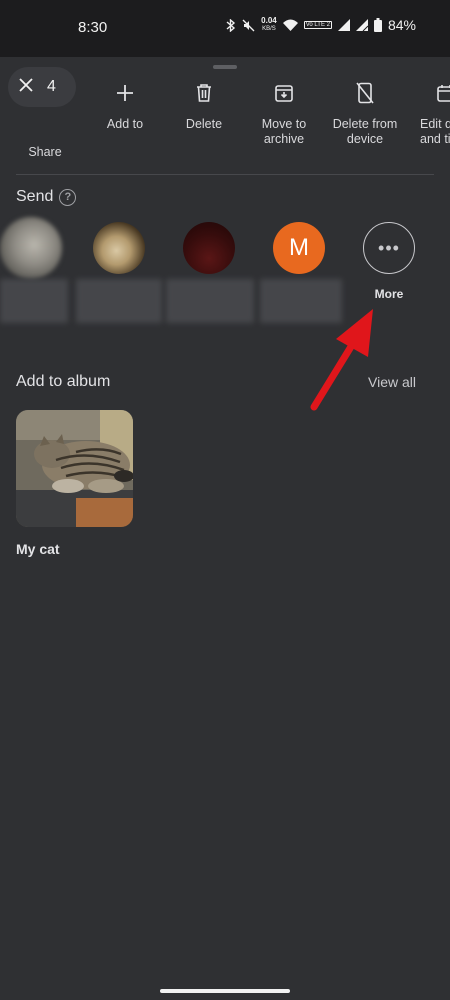  I want to click on view-all-link: View all, so click(392, 382).